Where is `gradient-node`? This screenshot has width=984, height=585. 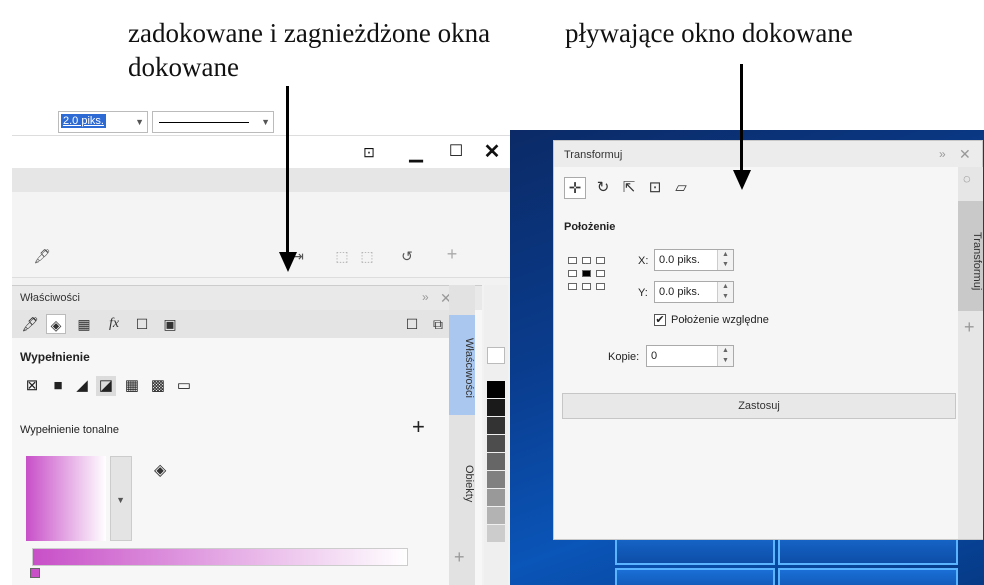
gradient-node is located at coordinates (35, 573).